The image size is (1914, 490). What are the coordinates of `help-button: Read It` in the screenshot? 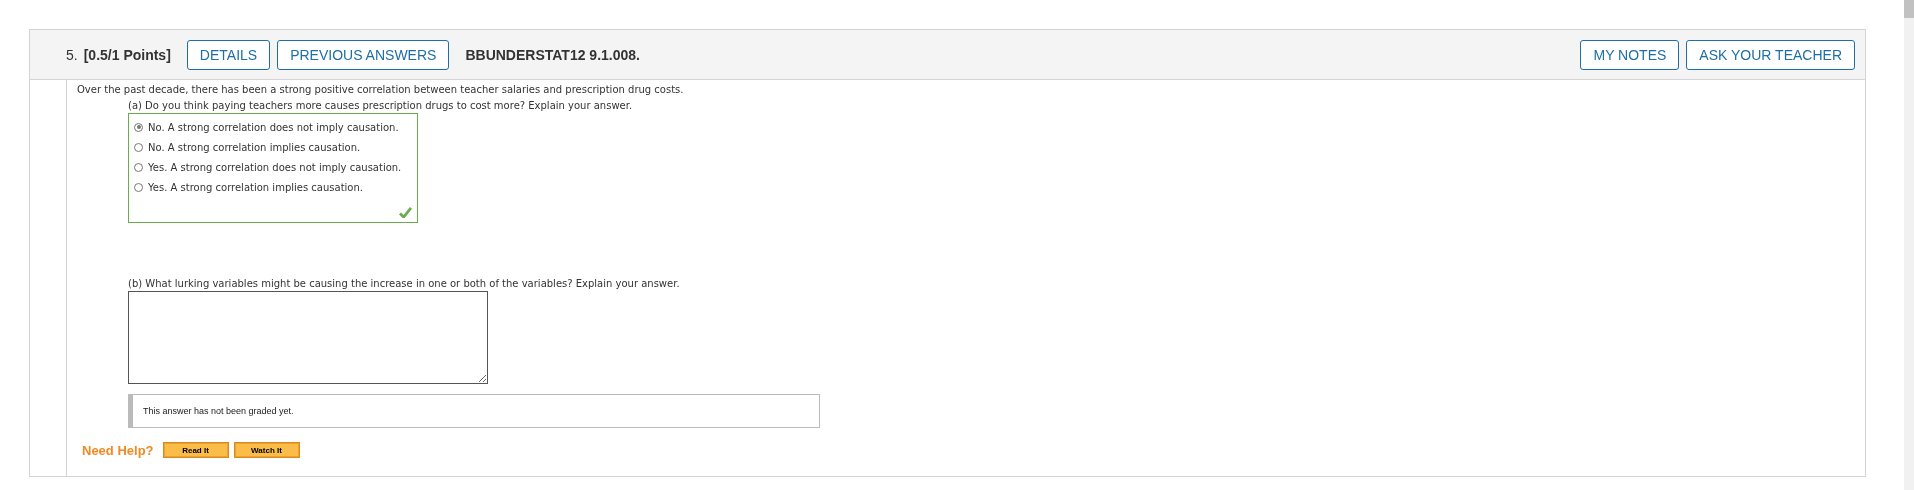 It's located at (195, 450).